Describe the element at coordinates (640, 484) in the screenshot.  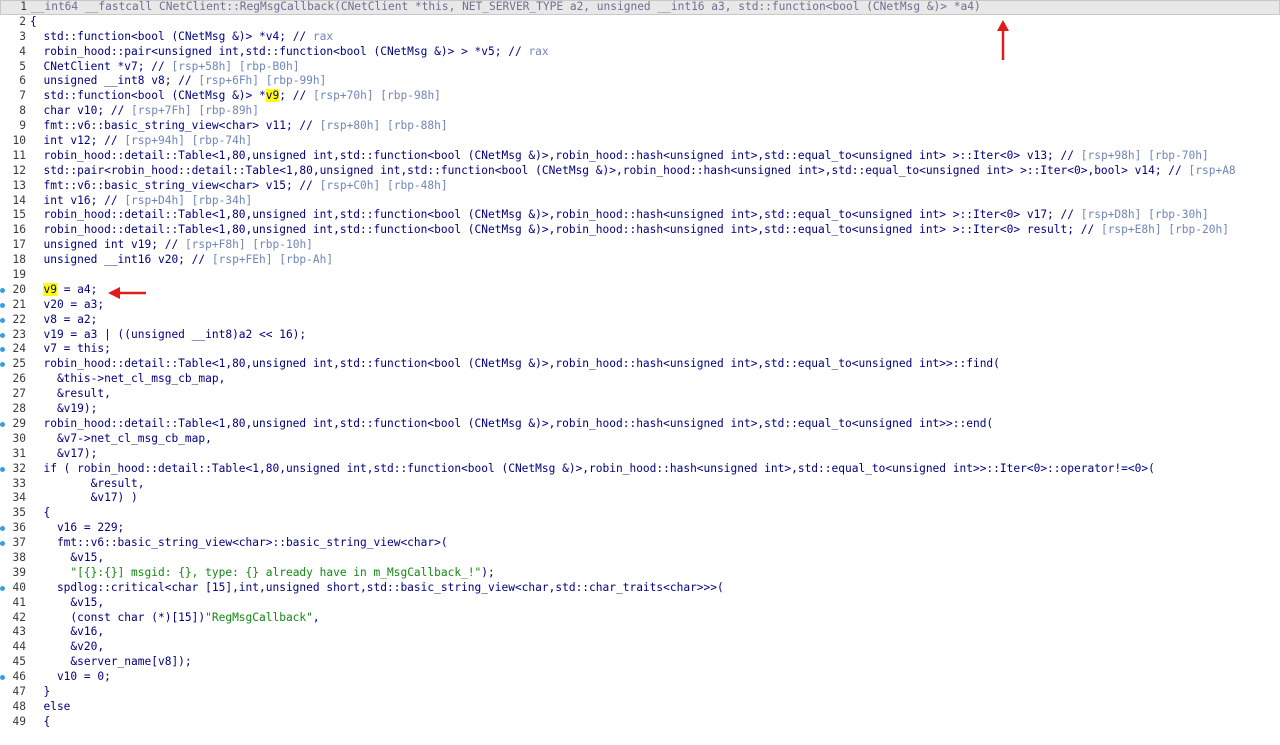
I see `code-line: 33 &result,` at that location.